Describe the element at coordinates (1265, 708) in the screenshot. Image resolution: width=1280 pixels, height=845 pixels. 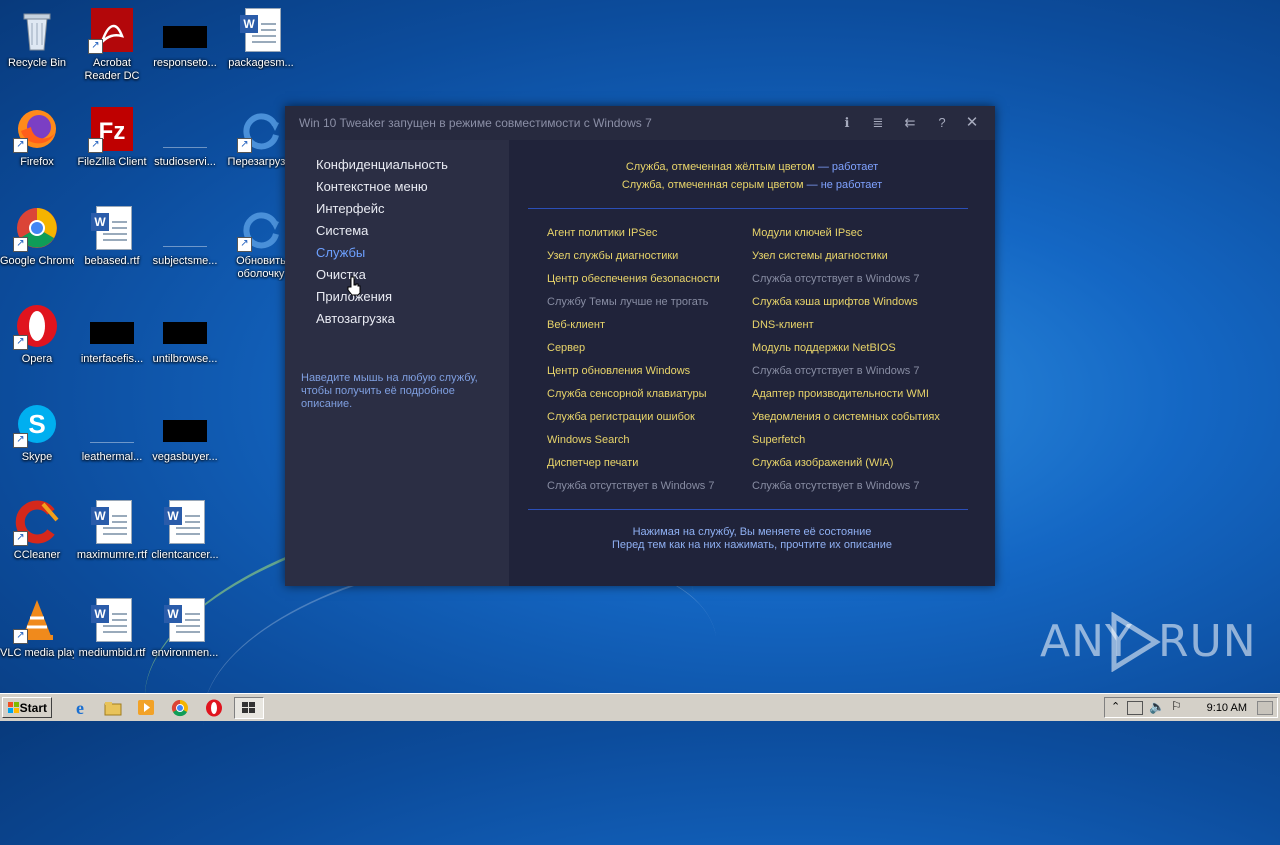
I see `show-desktop-icon` at that location.